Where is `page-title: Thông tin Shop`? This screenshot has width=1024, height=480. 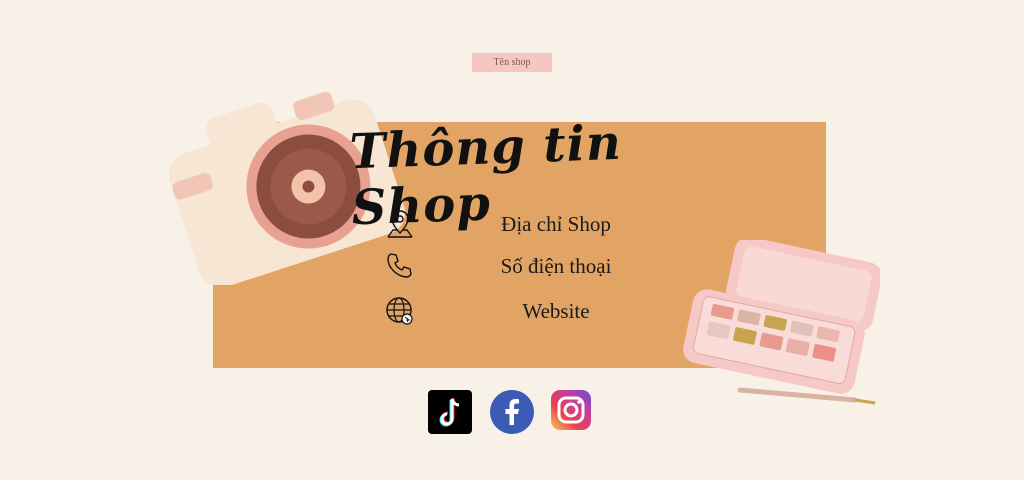 page-title: Thông tin Shop is located at coordinates (485, 175).